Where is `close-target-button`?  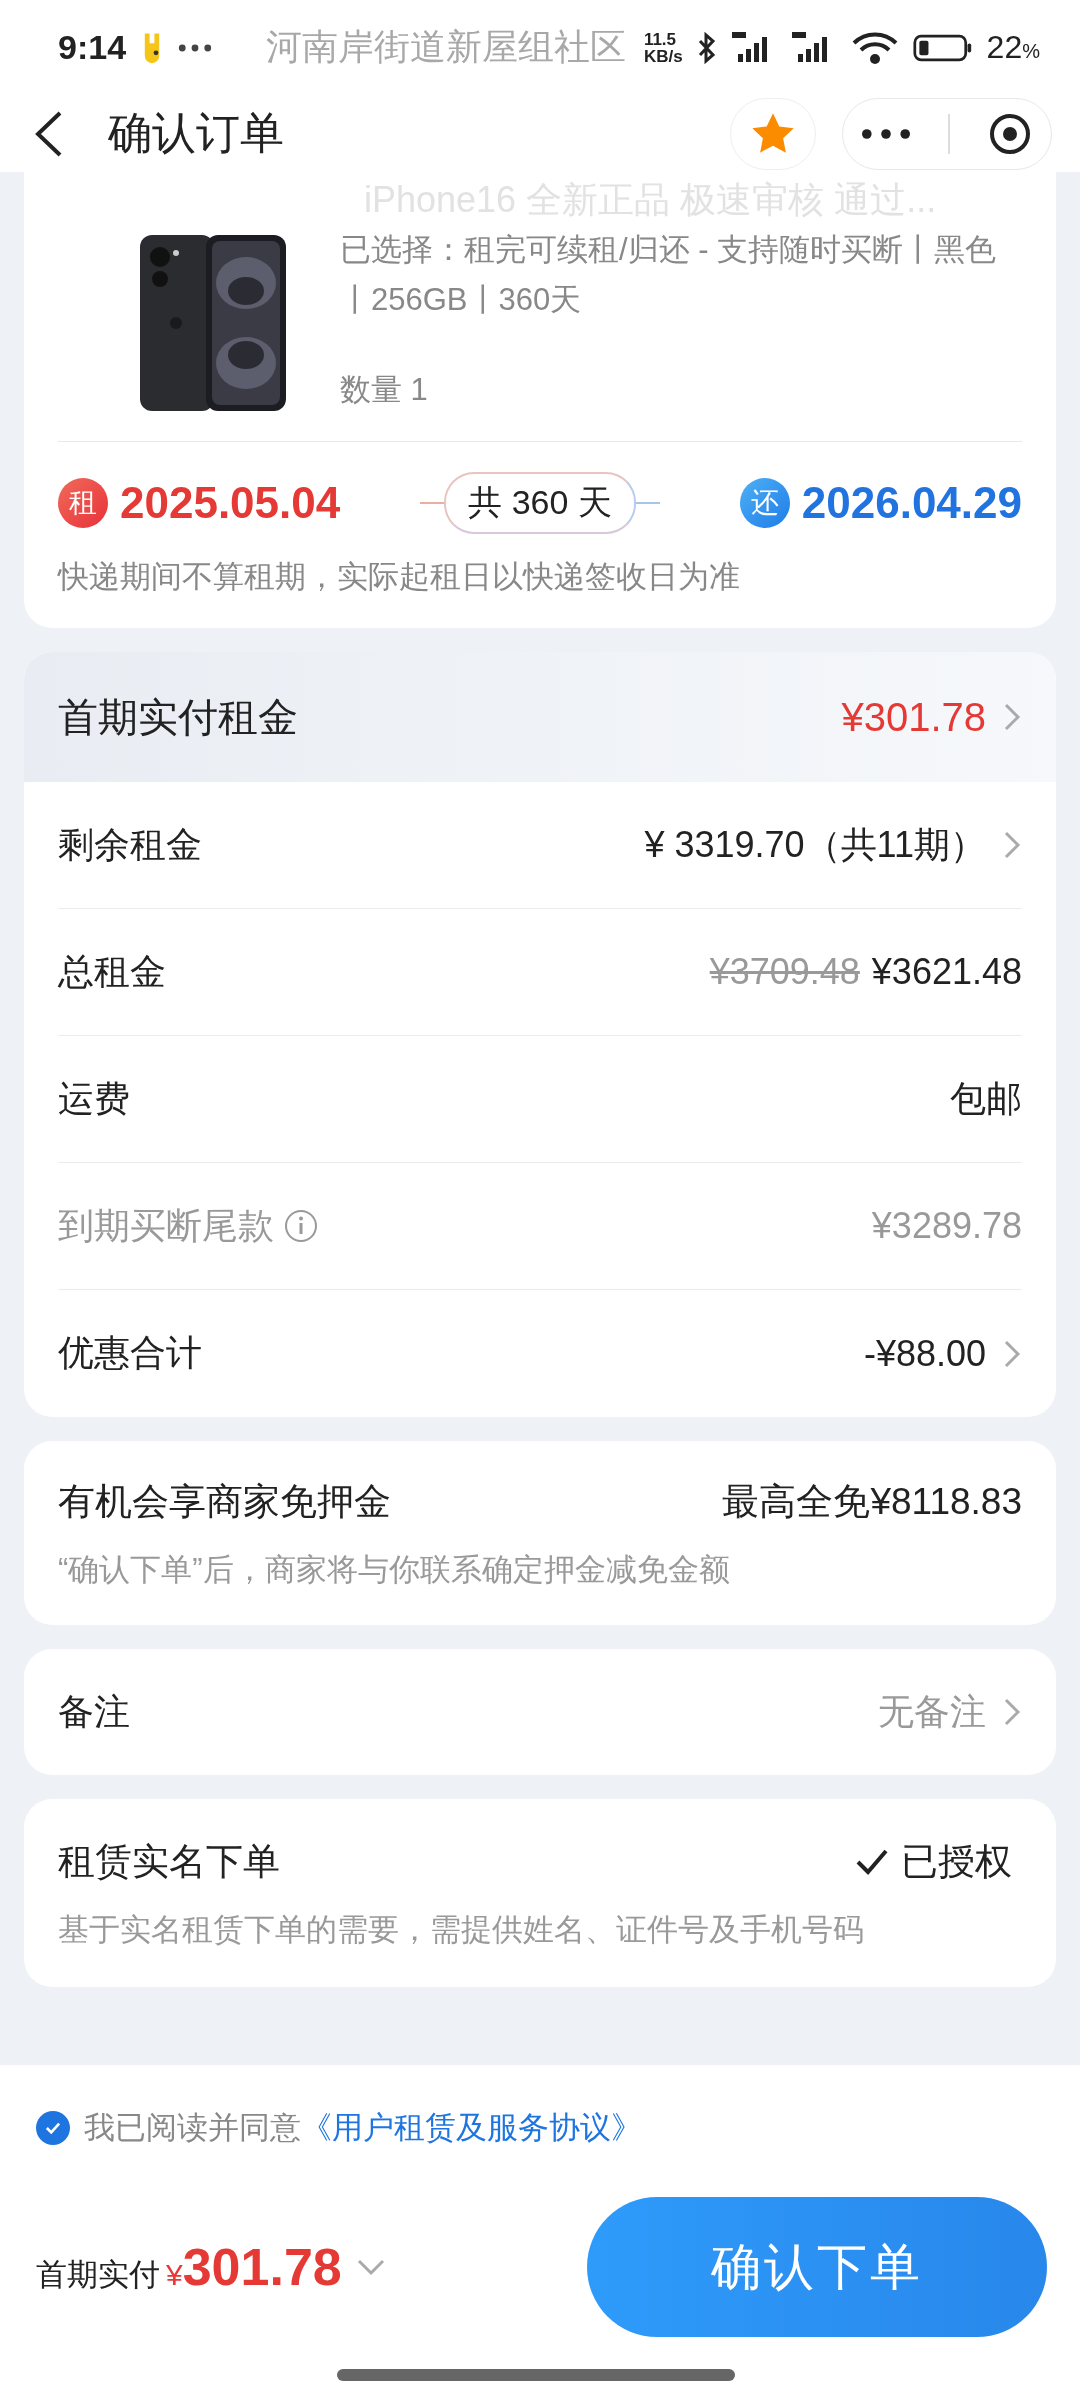 close-target-button is located at coordinates (1010, 133).